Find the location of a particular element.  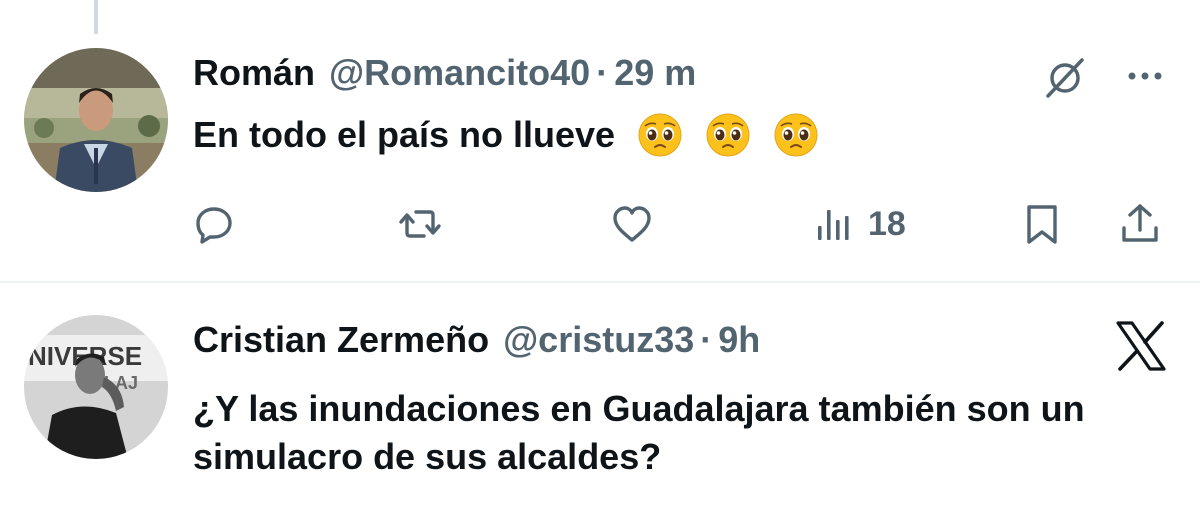

share-button is located at coordinates (1140, 224).